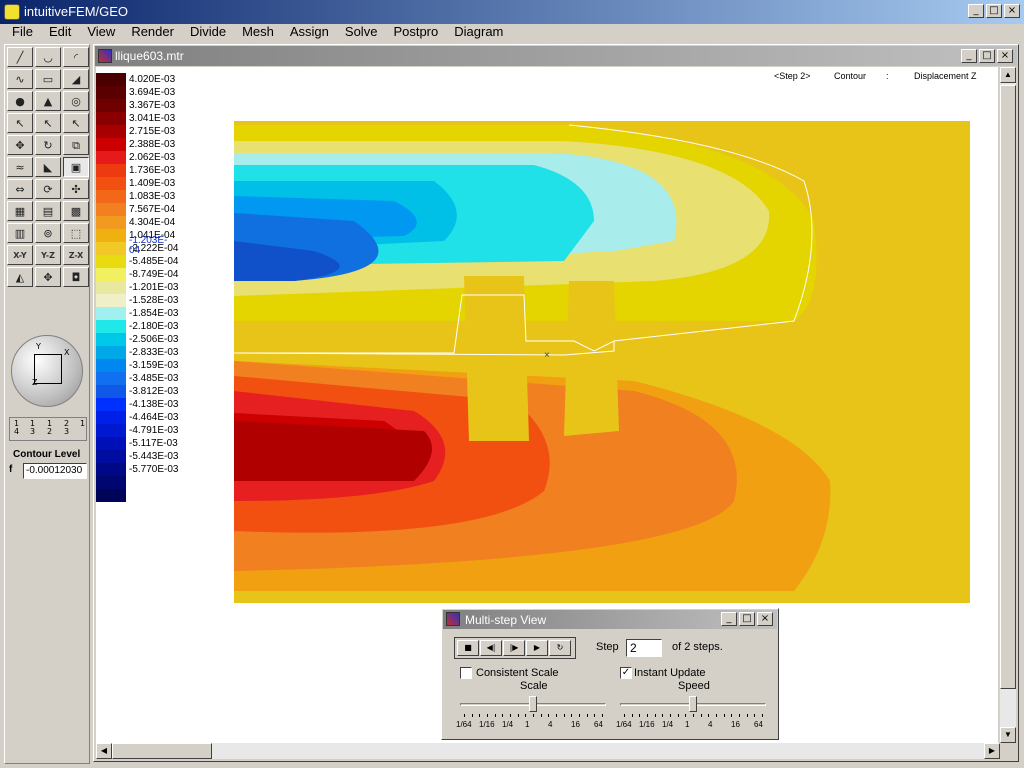 The height and width of the screenshot is (768, 1024). What do you see at coordinates (76, 211) in the screenshot?
I see `solid-box-button: ▩` at bounding box center [76, 211].